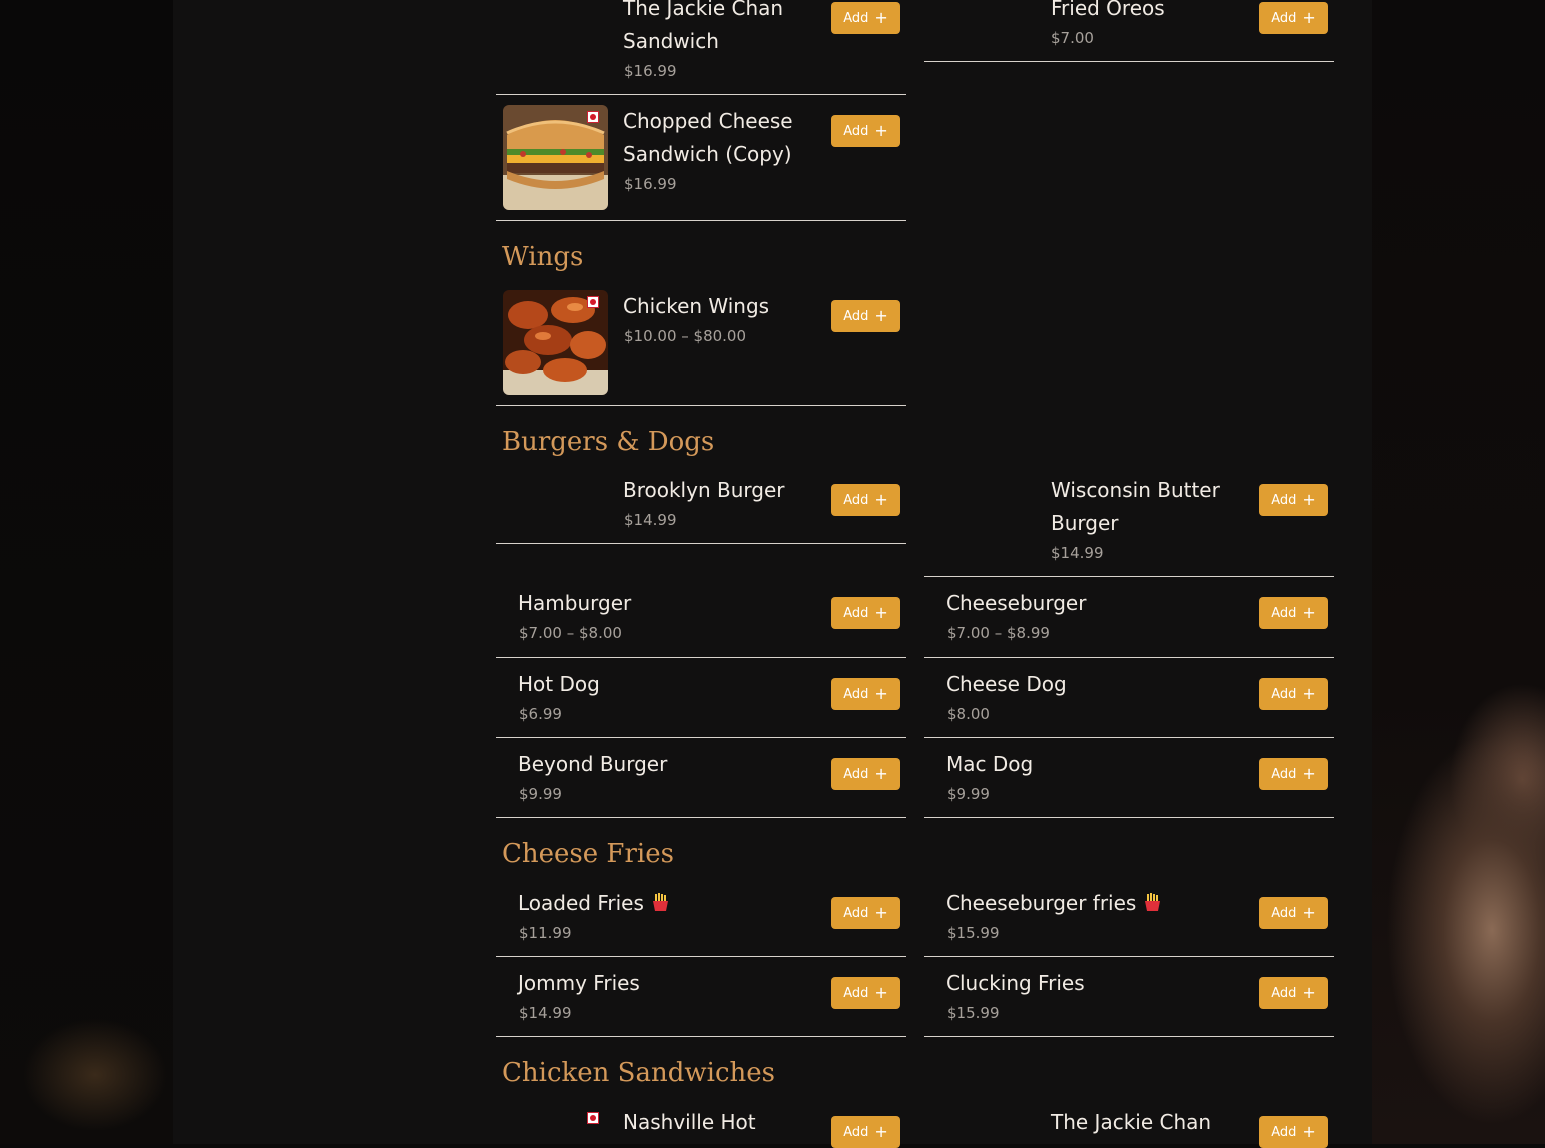 The width and height of the screenshot is (1545, 1148). Describe the element at coordinates (588, 854) in the screenshot. I see `category-heading-fries: Cheese Fries` at that location.